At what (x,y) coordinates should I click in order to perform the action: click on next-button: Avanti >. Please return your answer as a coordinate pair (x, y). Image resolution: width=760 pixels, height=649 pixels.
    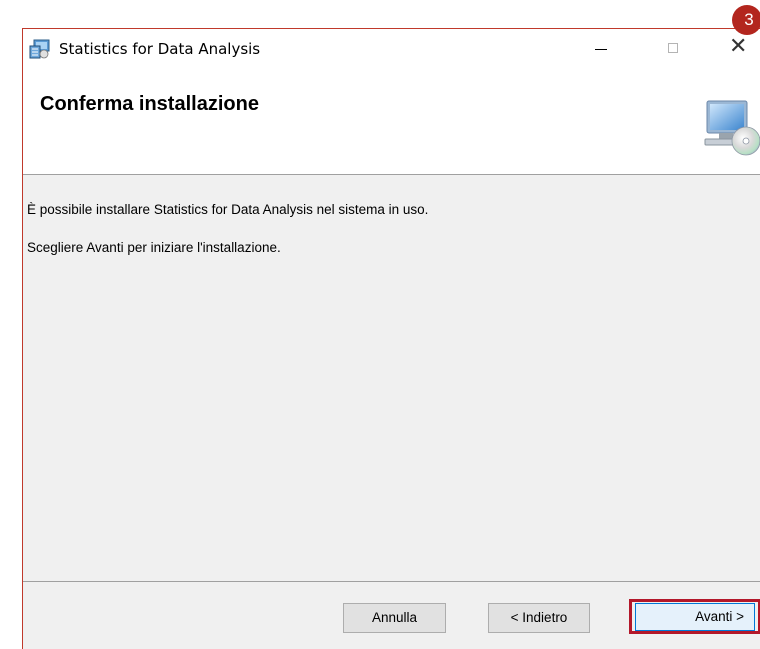
    Looking at the image, I should click on (695, 617).